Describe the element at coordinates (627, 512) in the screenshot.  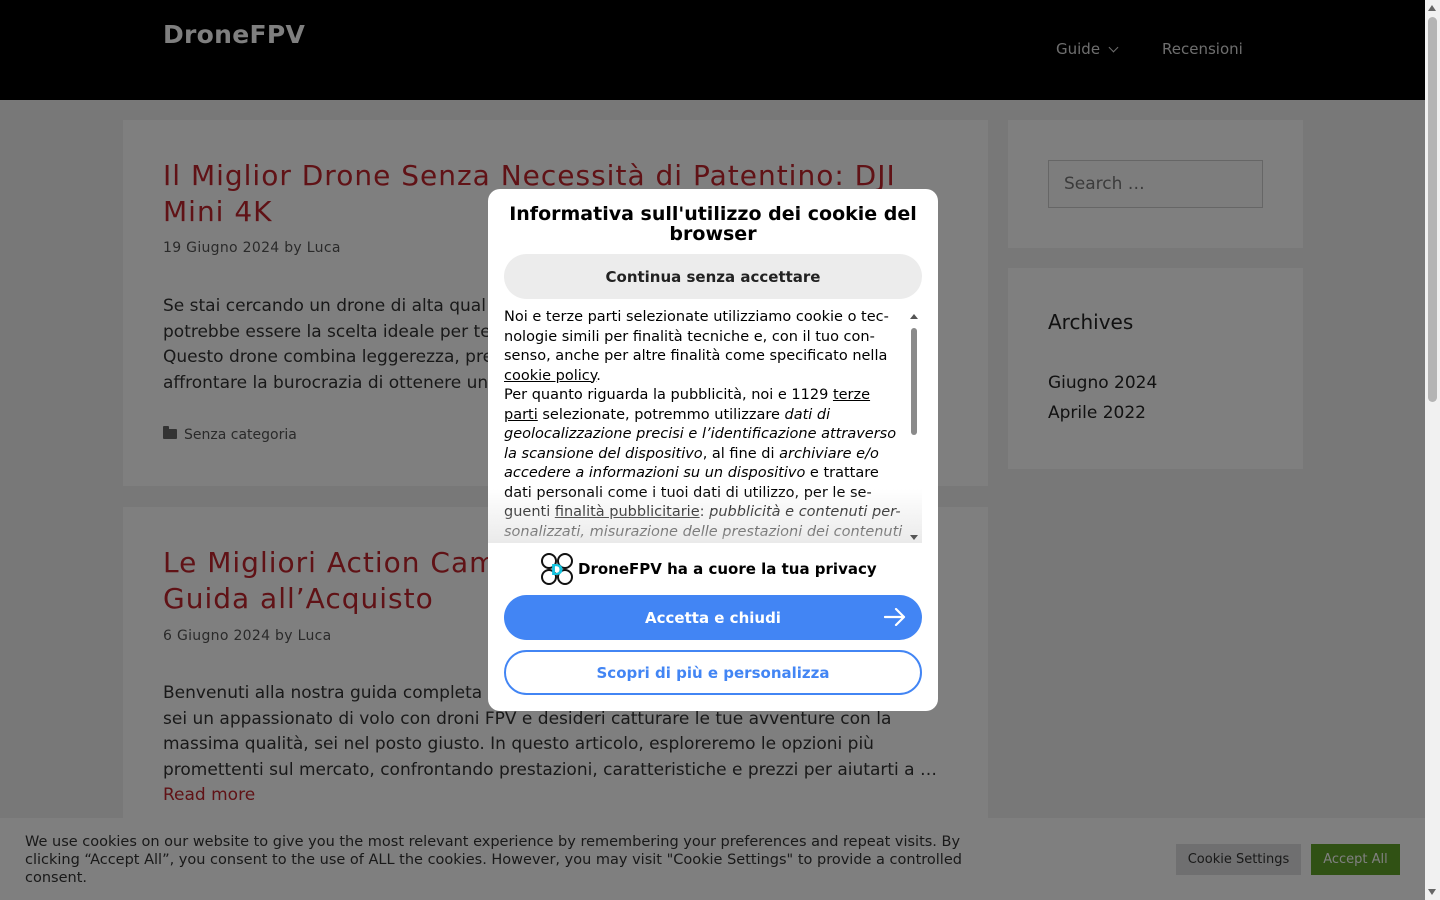
I see `advertising-purposes-link: finalità pubblicitarie` at that location.